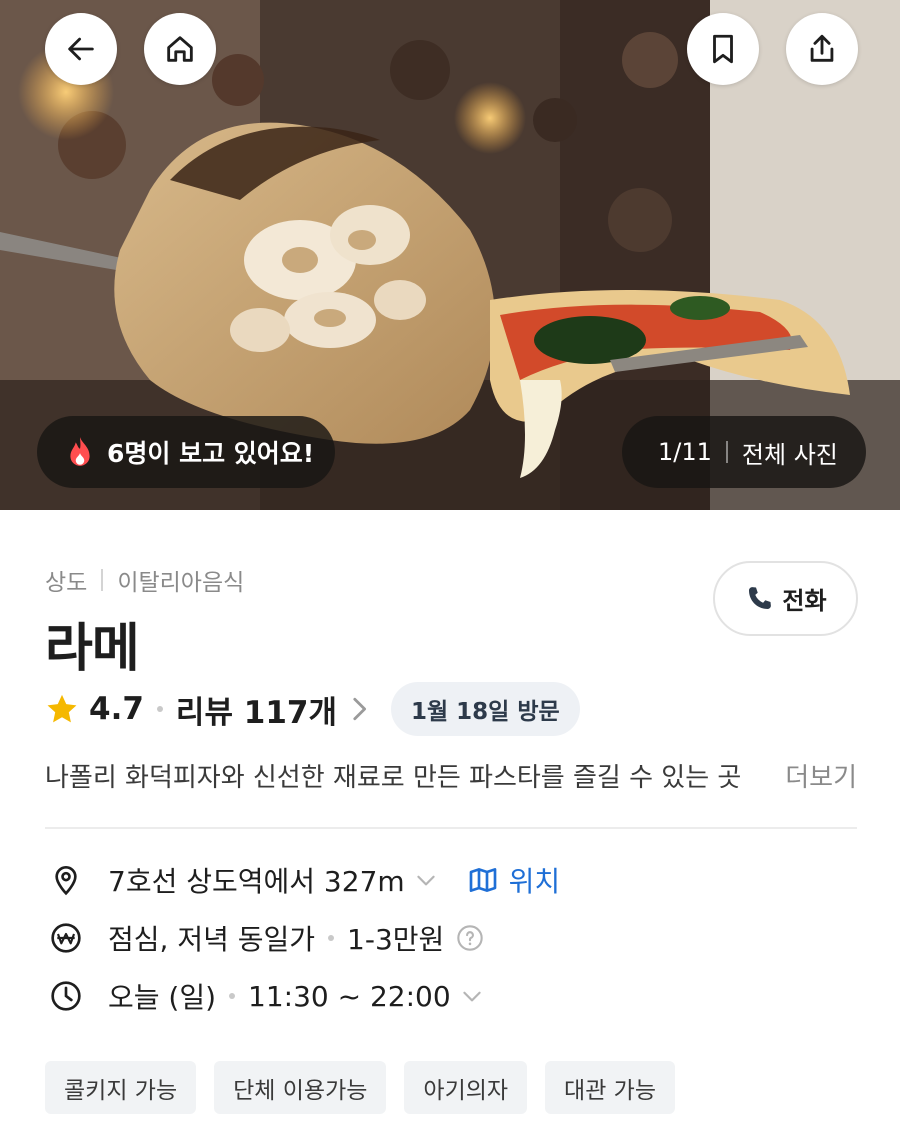  I want to click on phone-icon, so click(760, 597).